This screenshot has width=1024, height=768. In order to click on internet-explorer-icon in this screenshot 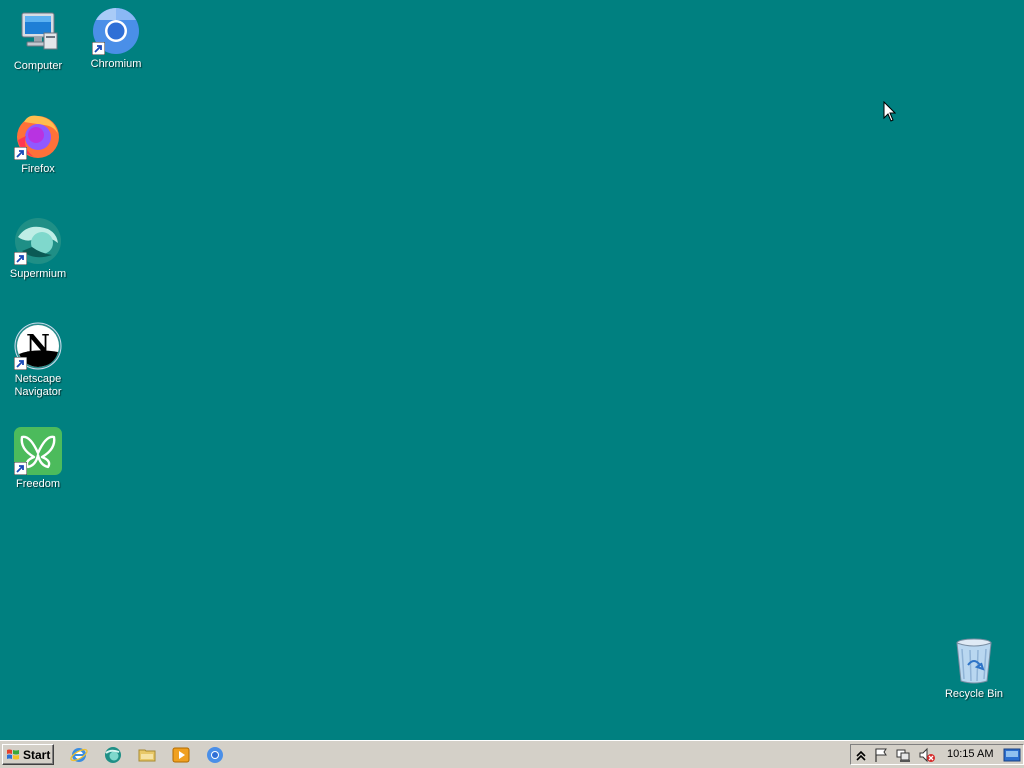, I will do `click(79, 755)`.